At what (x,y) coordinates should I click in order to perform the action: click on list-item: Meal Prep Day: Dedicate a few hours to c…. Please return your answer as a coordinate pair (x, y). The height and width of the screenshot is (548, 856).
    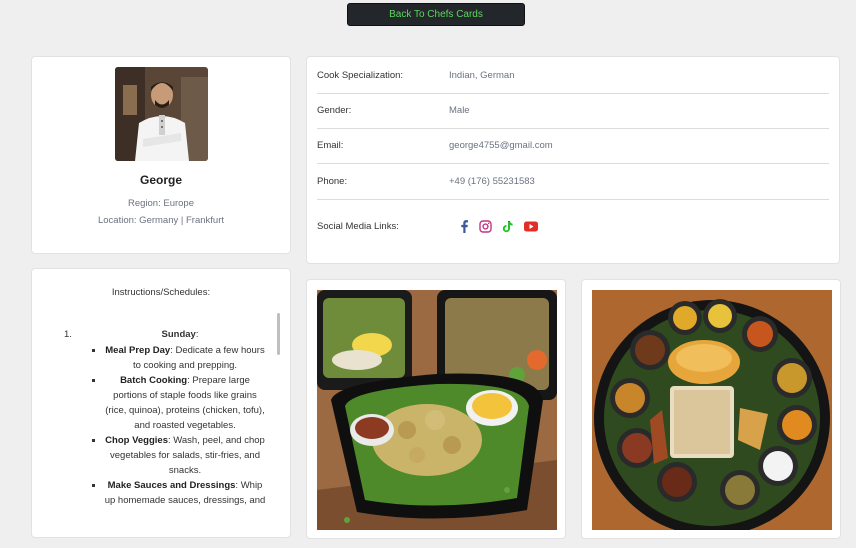
    Looking at the image, I should click on (185, 358).